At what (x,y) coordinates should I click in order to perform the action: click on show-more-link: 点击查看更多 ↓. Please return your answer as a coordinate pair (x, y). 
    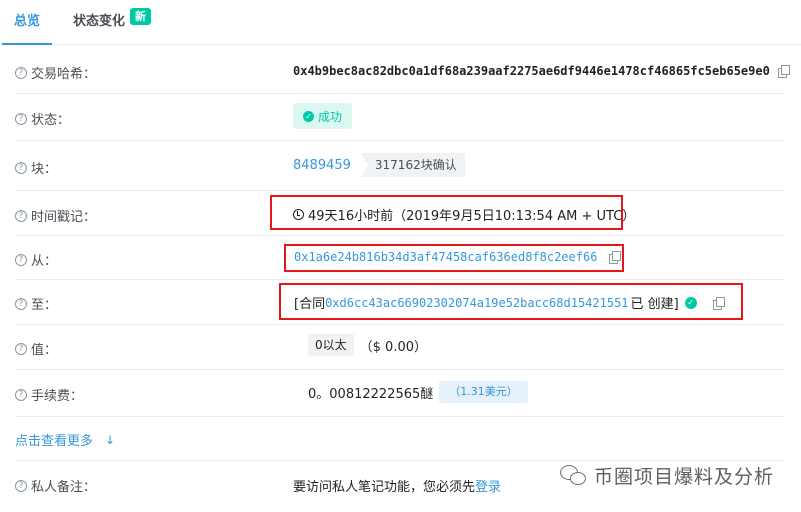
    Looking at the image, I should click on (65, 440).